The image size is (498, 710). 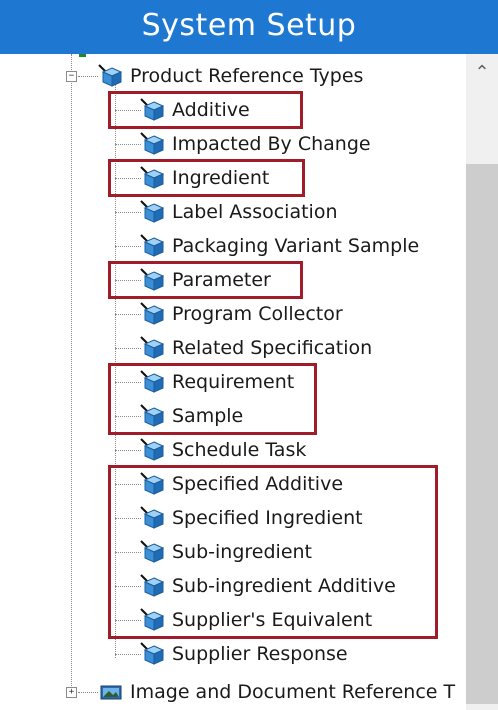 I want to click on tree-node-product-reference-types: Product Reference Types, so click(x=230, y=76).